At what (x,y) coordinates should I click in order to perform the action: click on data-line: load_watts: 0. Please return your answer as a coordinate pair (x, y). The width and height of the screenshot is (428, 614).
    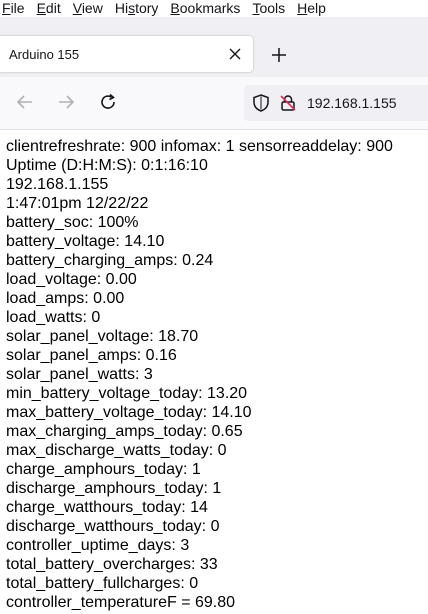
    Looking at the image, I should click on (53, 317).